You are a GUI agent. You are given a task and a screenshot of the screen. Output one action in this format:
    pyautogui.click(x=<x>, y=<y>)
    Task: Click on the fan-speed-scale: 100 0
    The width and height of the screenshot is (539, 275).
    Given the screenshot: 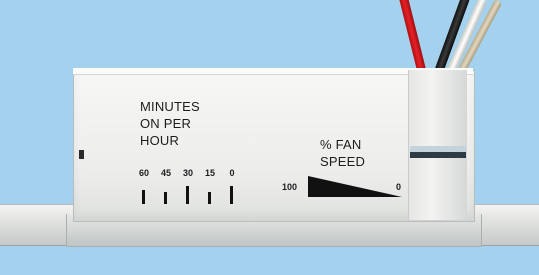 What is the action you would take?
    pyautogui.click(x=347, y=185)
    